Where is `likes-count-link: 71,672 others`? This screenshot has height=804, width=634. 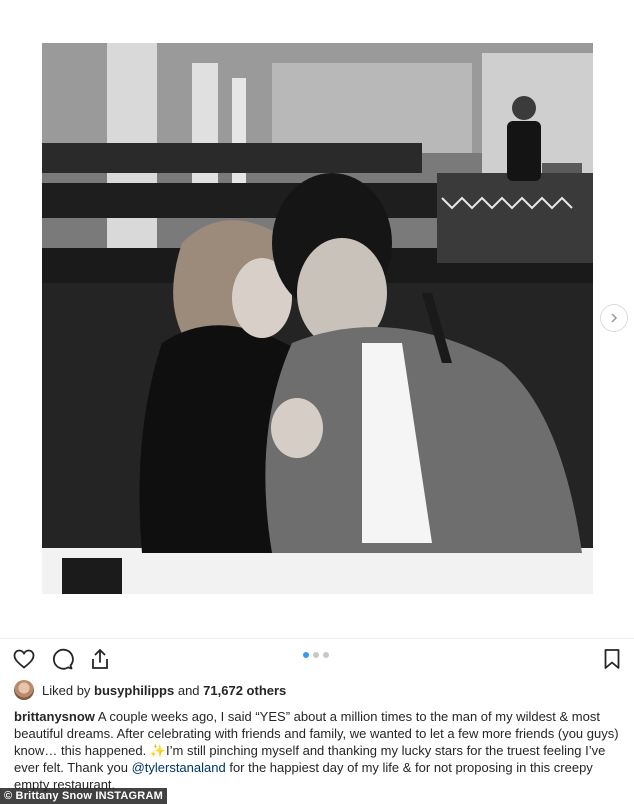
likes-count-link: 71,672 others is located at coordinates (244, 690).